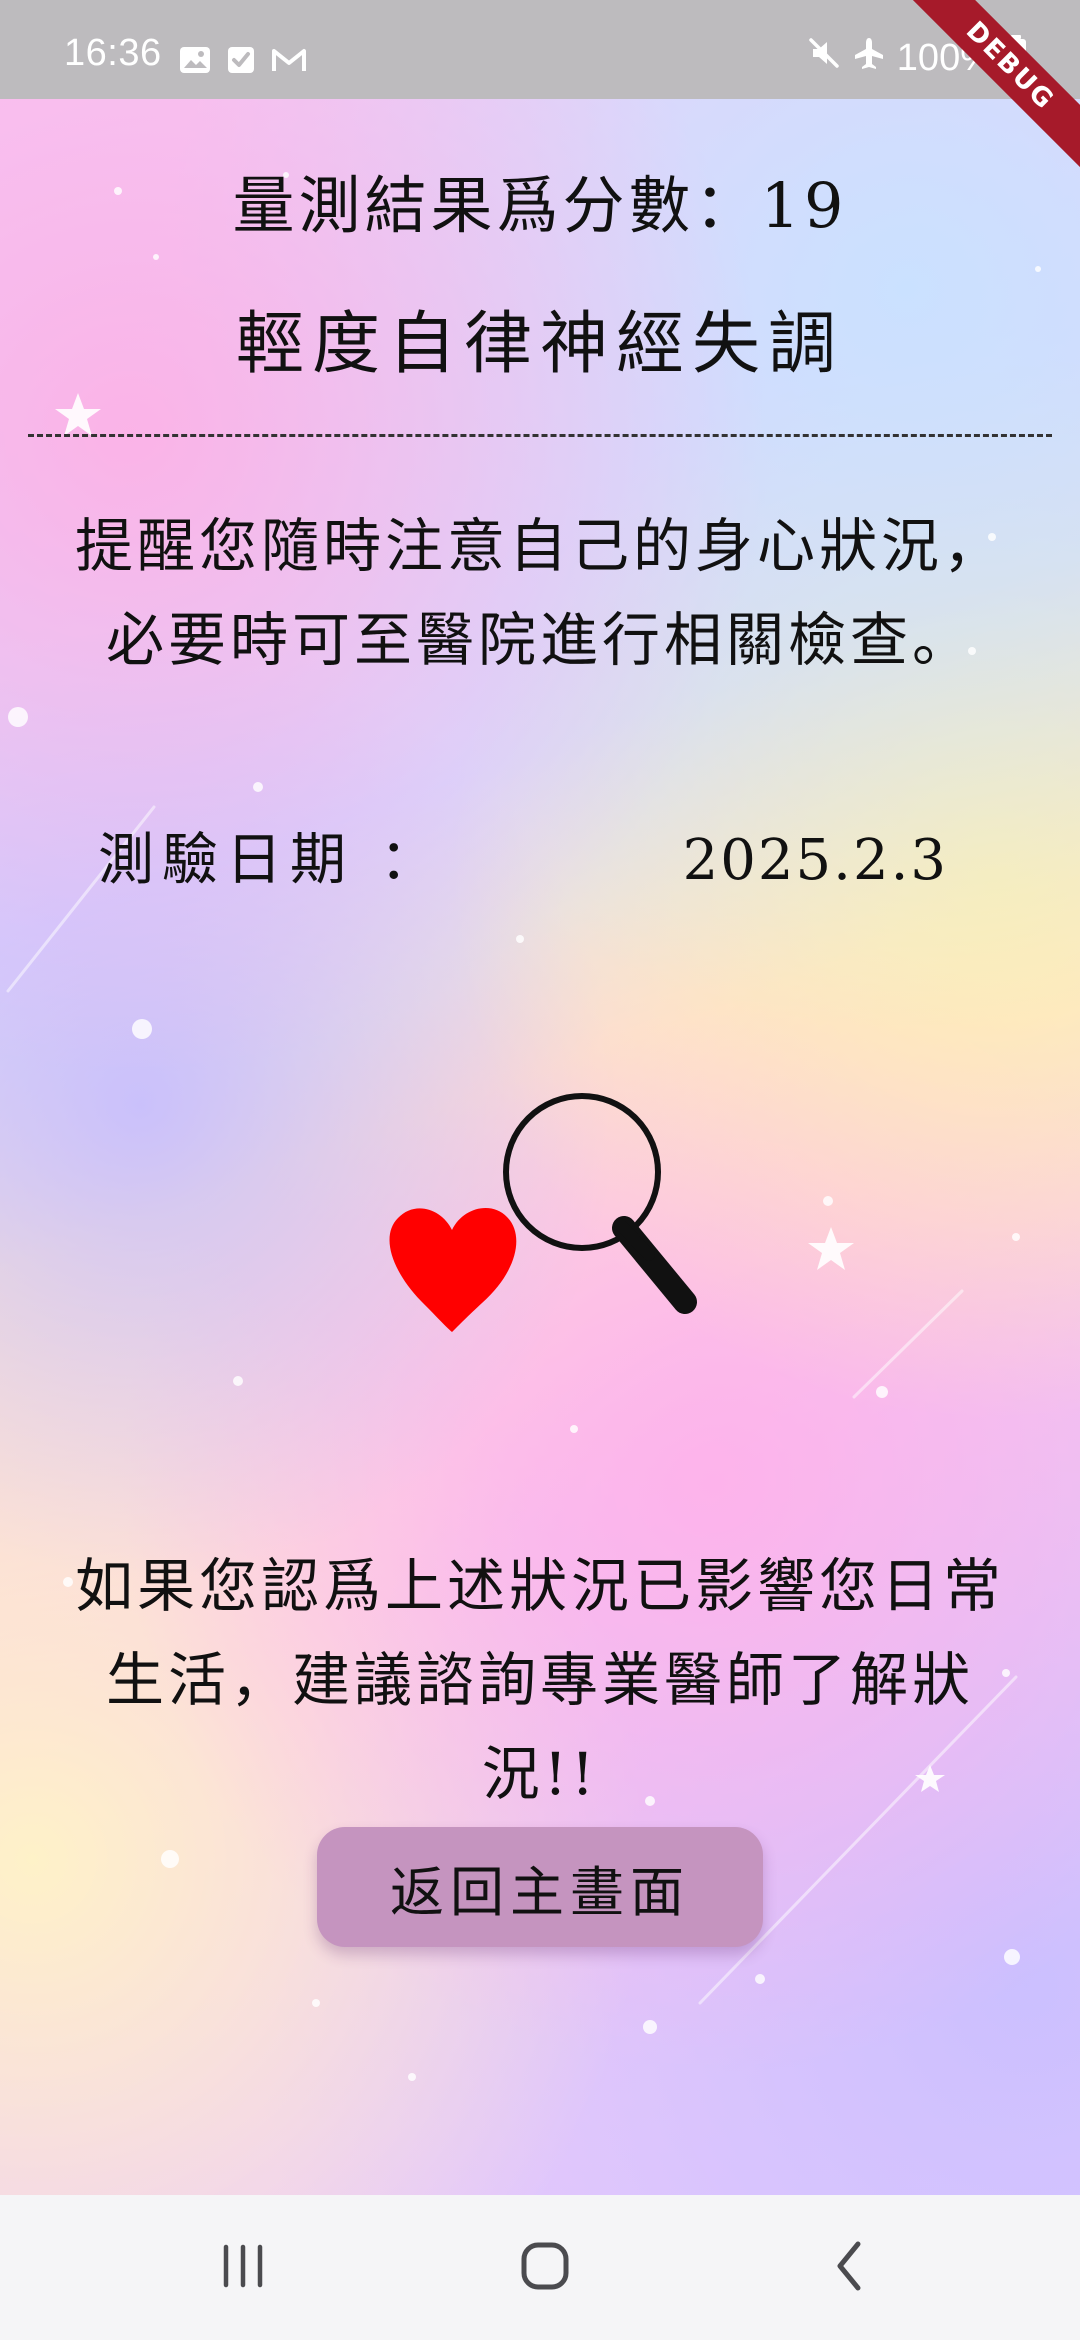 The height and width of the screenshot is (2340, 1080). Describe the element at coordinates (540, 1887) in the screenshot. I see `back-to-home-button: 返回主畫面` at that location.